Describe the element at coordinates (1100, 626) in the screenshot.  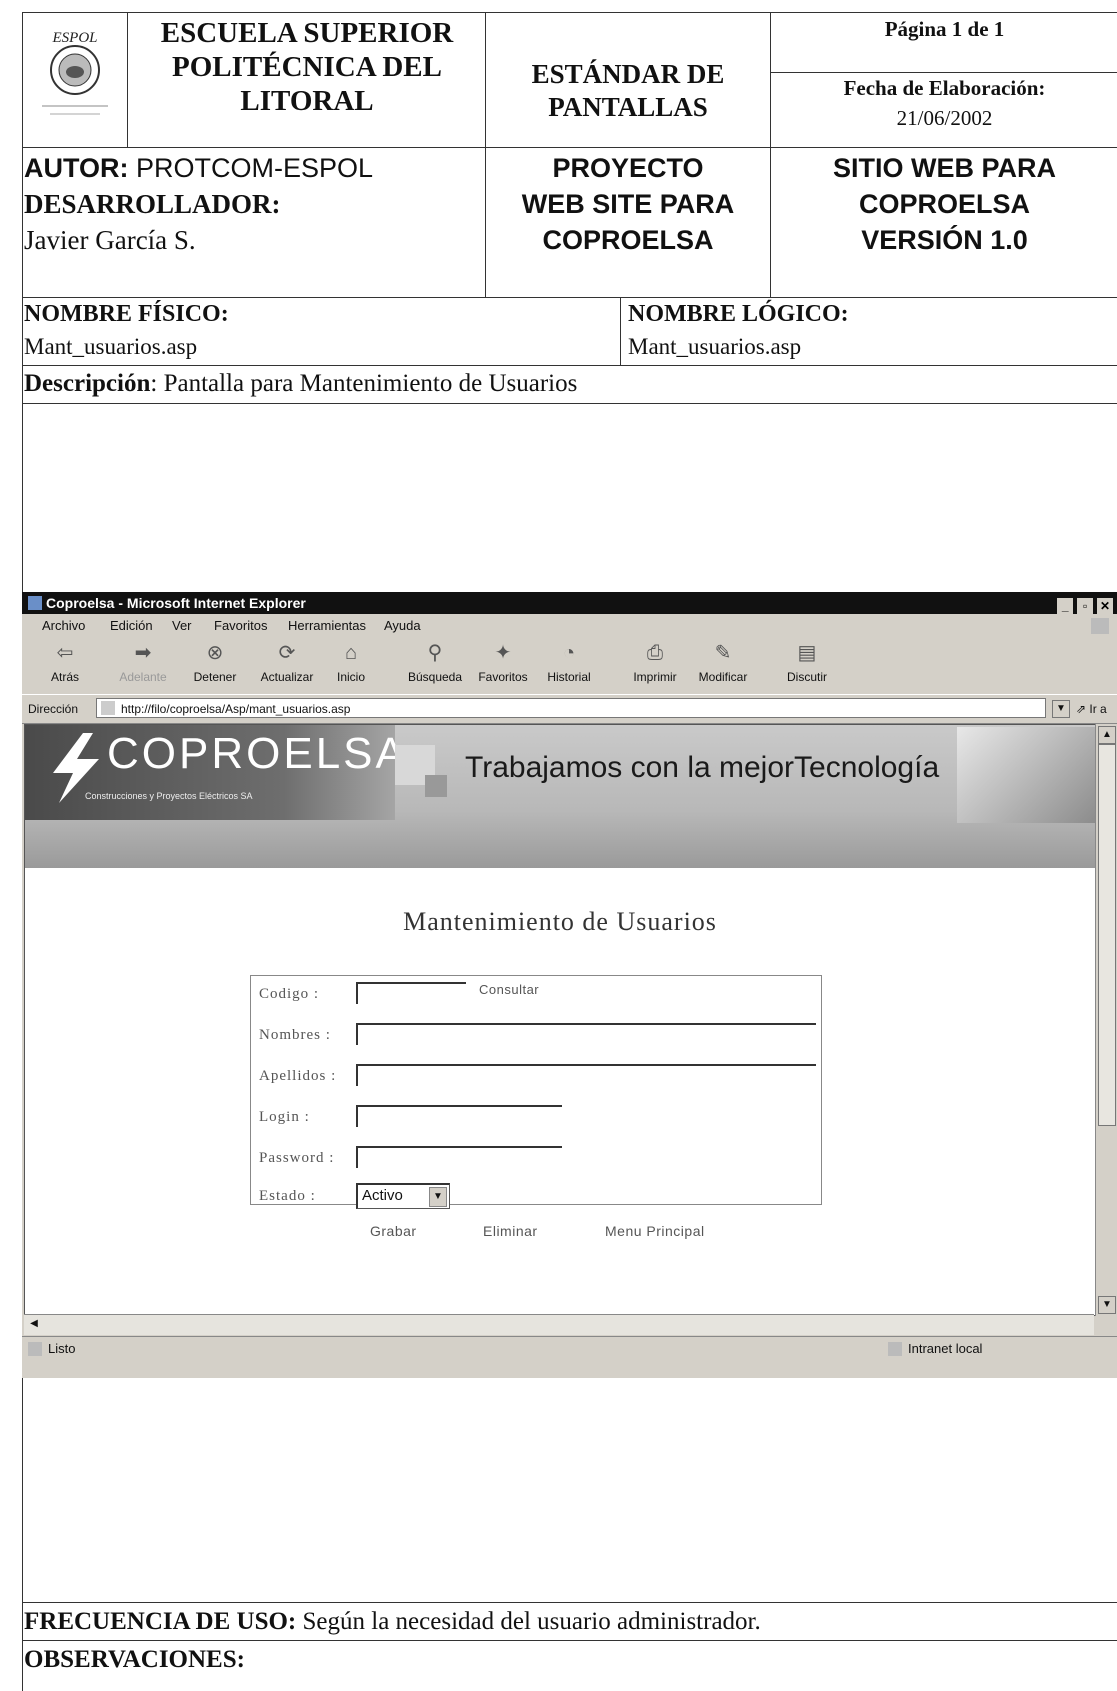
I see `windows-logo-icon` at that location.